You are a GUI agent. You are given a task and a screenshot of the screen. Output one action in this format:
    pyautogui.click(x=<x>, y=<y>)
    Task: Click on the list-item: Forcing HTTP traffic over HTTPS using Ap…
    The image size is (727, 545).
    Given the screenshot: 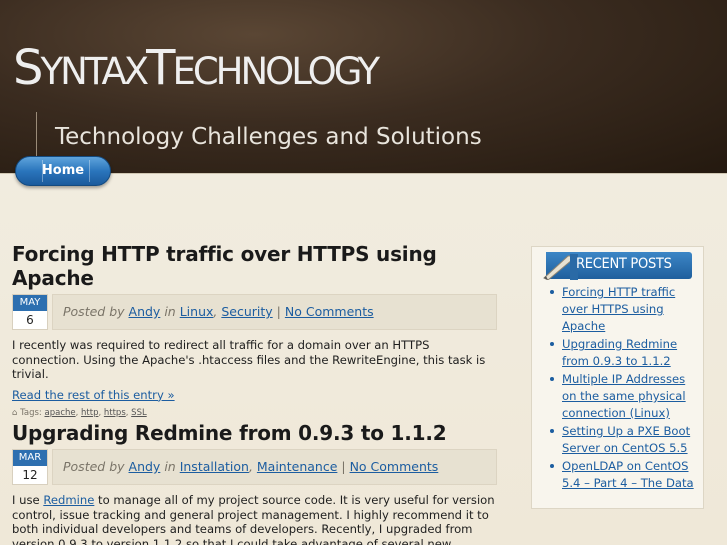 What is the action you would take?
    pyautogui.click(x=621, y=309)
    